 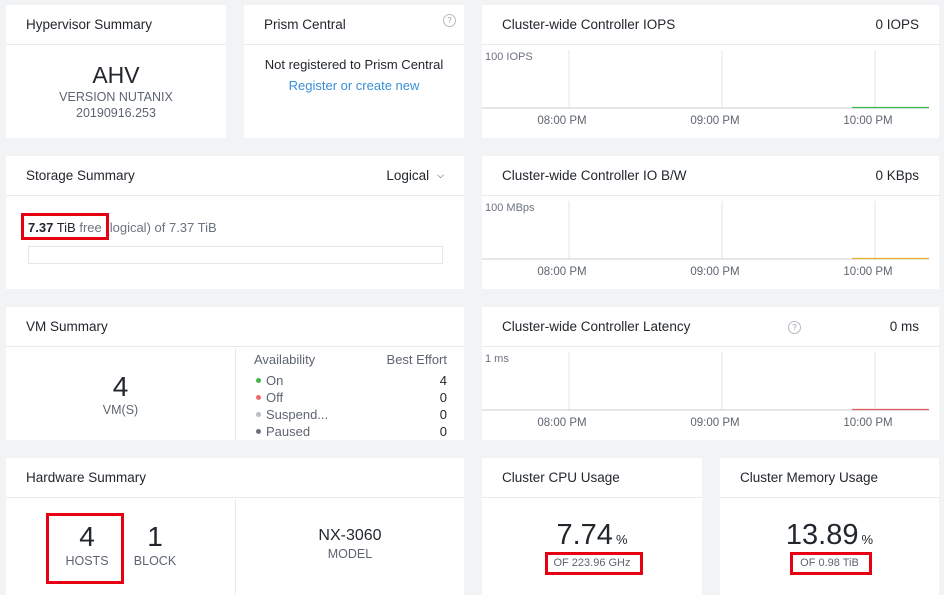 I want to click on card-header: Cluster CPU Usage, so click(x=592, y=478).